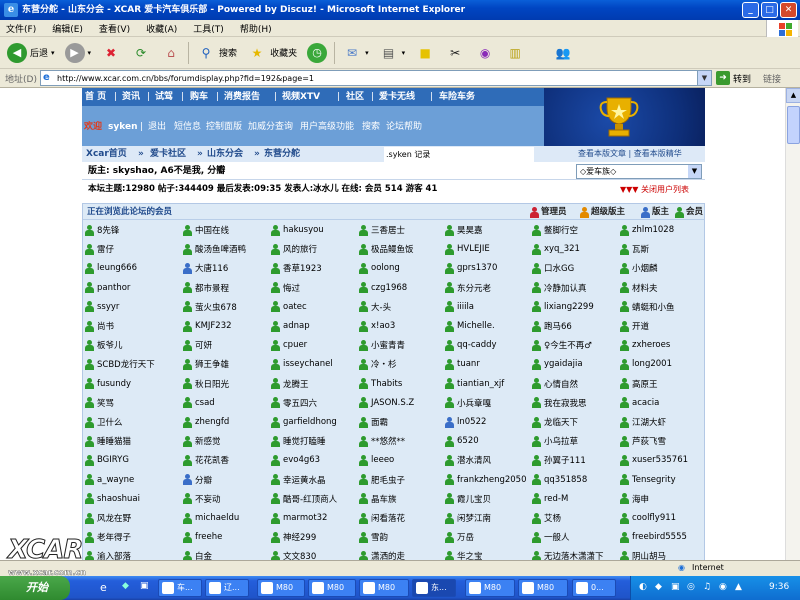 The height and width of the screenshot is (600, 800). I want to click on online-member: 海申, so click(634, 499).